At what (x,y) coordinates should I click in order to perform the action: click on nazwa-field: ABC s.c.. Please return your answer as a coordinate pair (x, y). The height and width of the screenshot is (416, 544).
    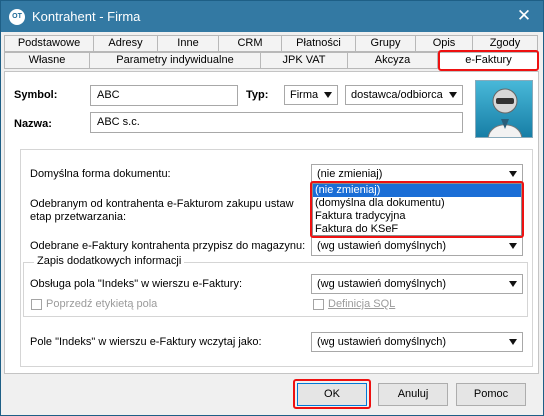
    Looking at the image, I should click on (276, 122).